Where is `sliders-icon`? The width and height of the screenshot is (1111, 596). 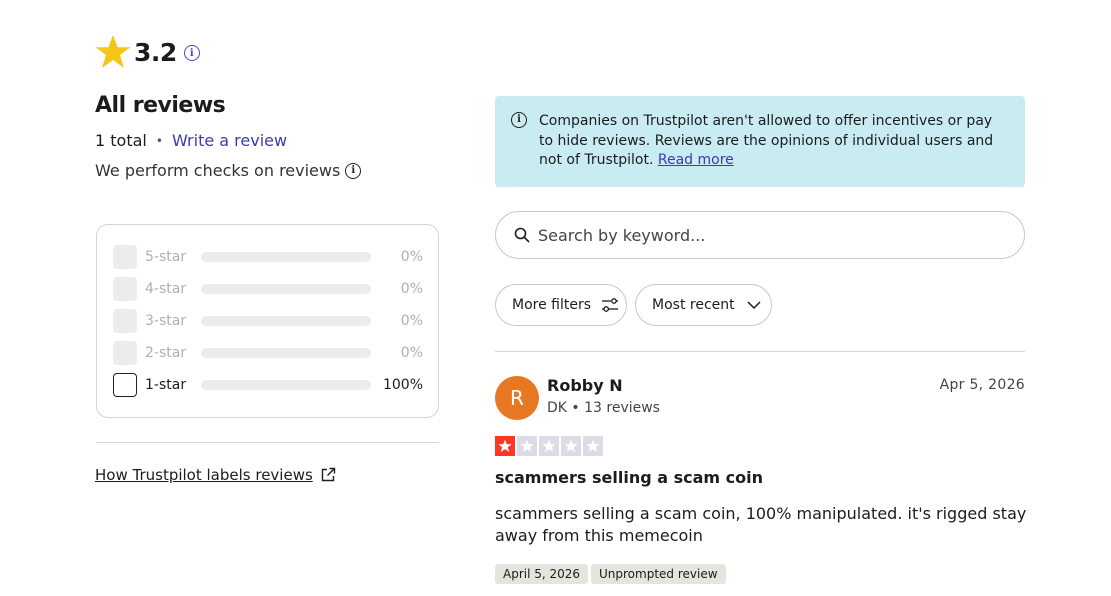
sliders-icon is located at coordinates (610, 305).